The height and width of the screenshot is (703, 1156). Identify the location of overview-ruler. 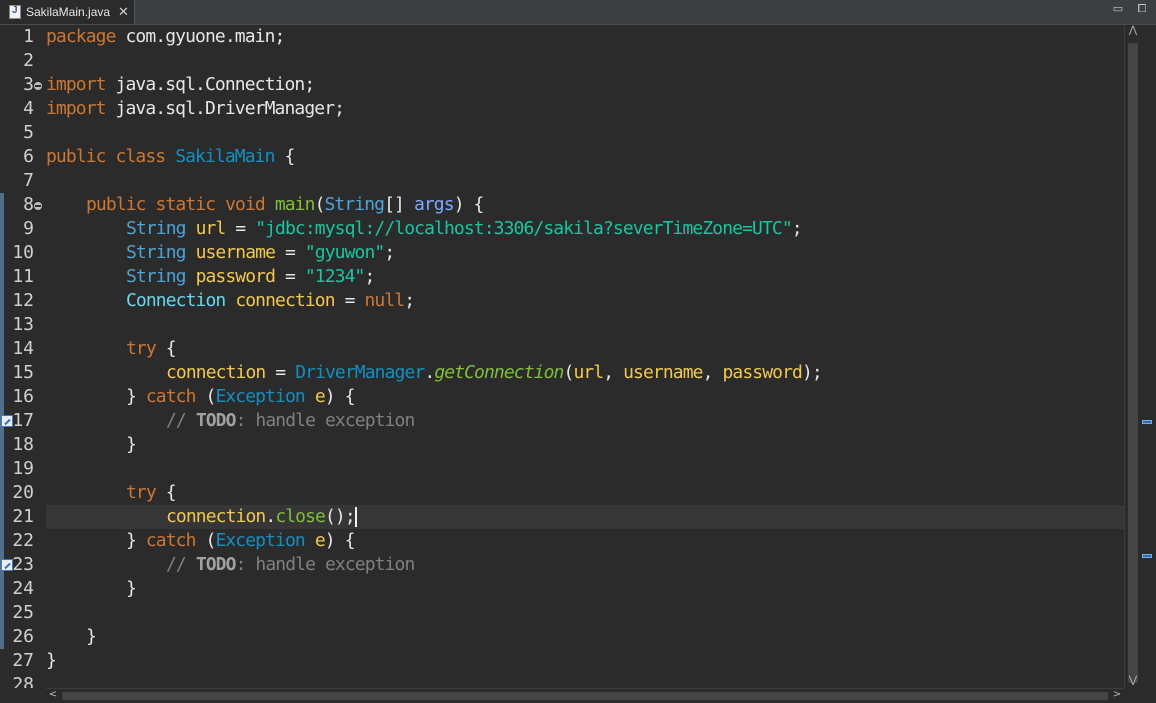
(1148, 356).